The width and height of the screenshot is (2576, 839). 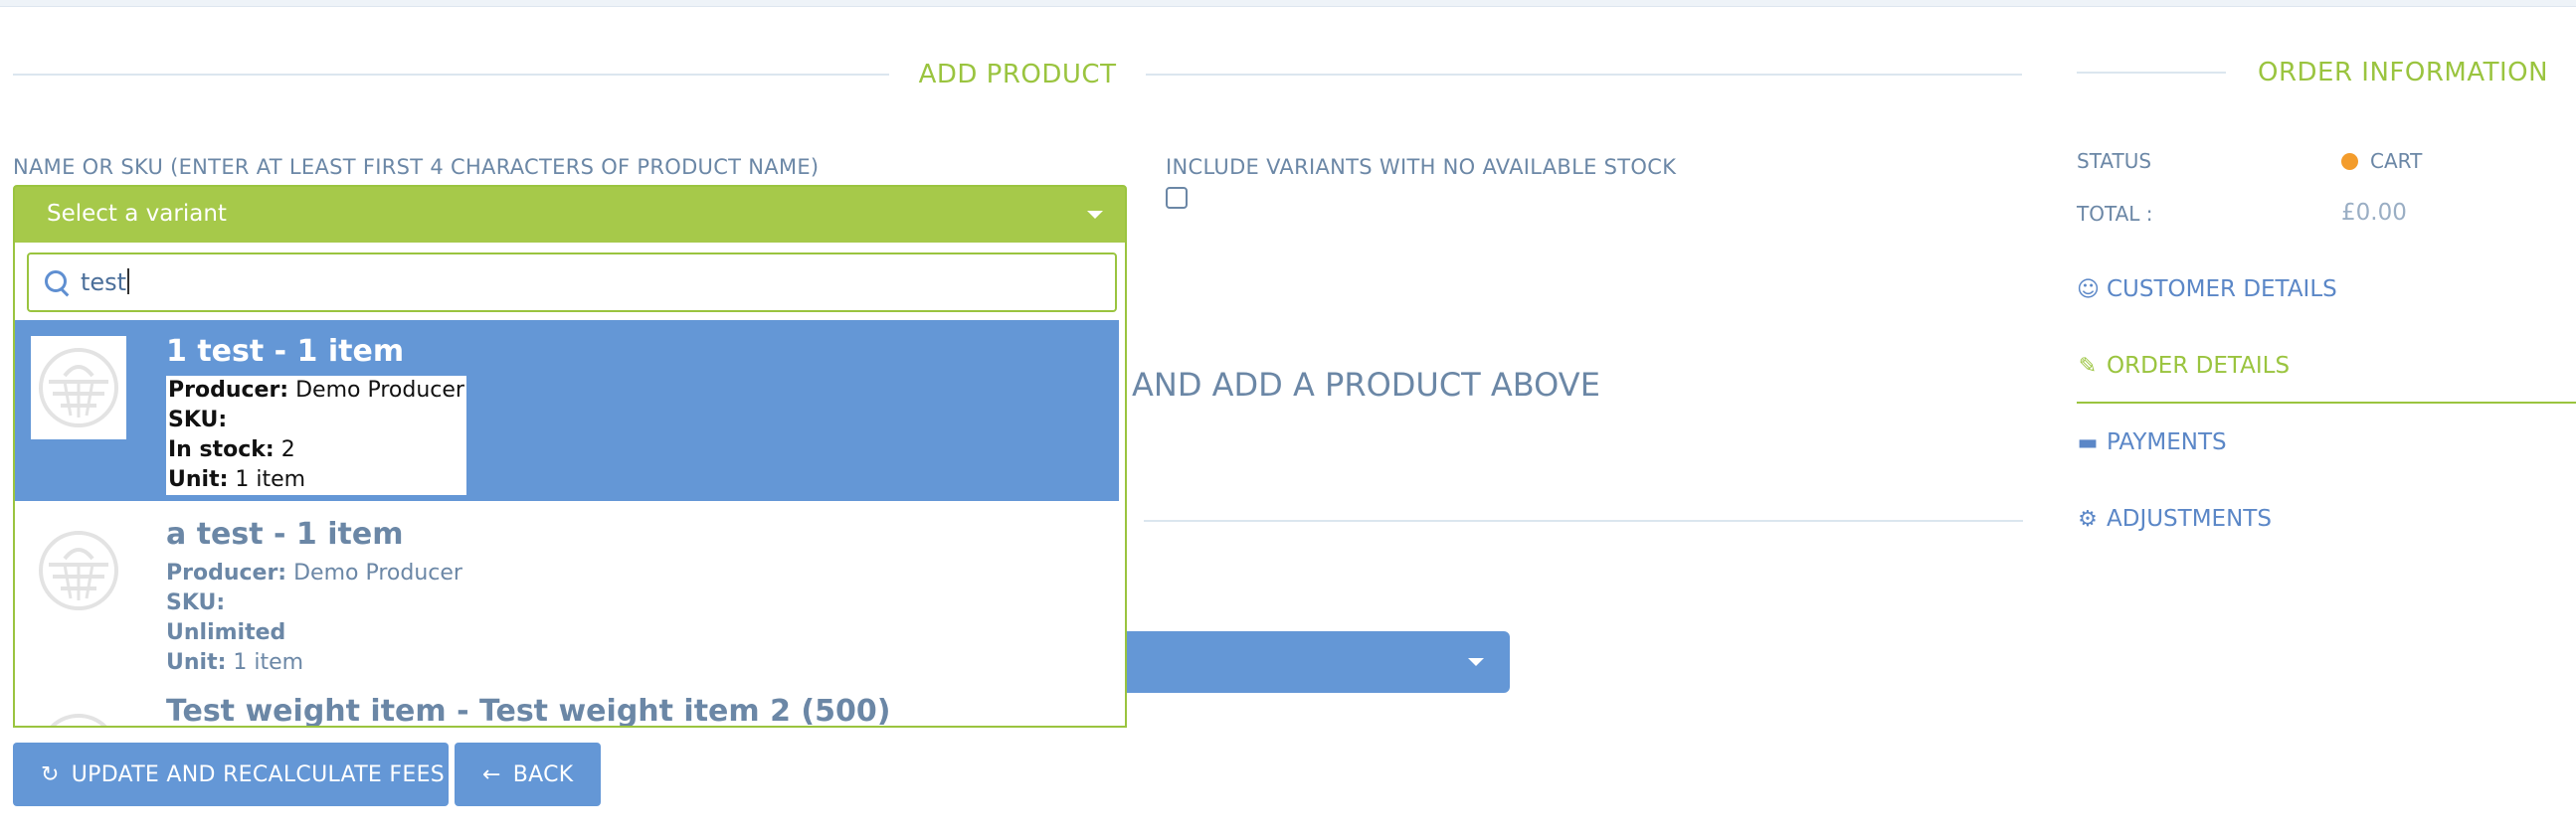 What do you see at coordinates (287, 450) in the screenshot?
I see `stock-value: 2` at bounding box center [287, 450].